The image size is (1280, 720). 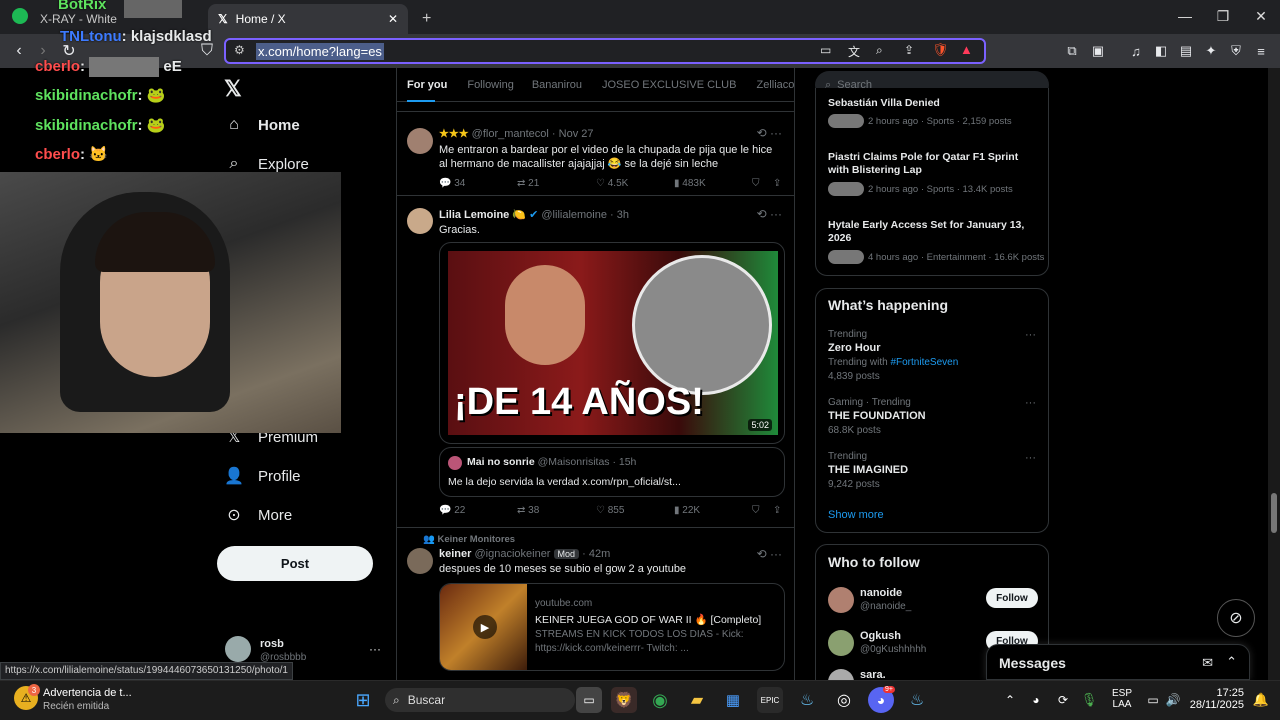 I want to click on windows-start-icon: ⊞, so click(x=363, y=700).